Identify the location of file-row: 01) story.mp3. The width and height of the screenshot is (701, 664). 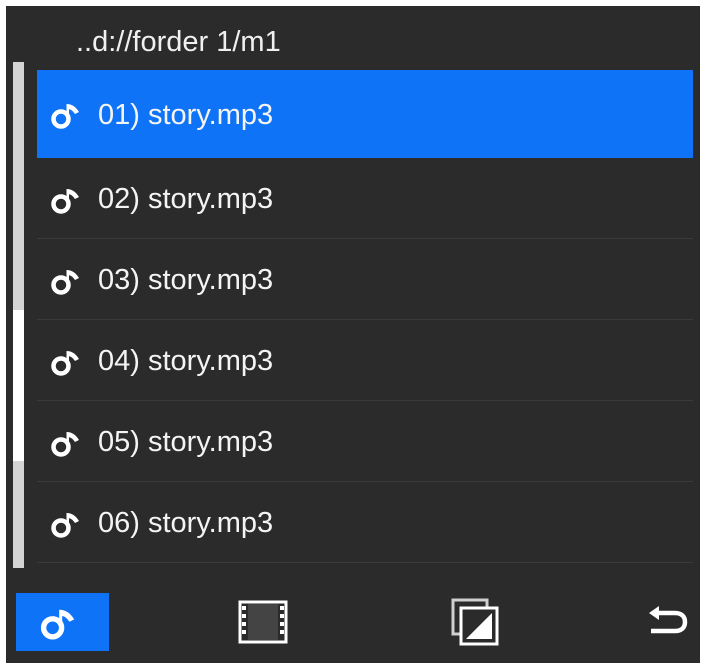
(365, 114).